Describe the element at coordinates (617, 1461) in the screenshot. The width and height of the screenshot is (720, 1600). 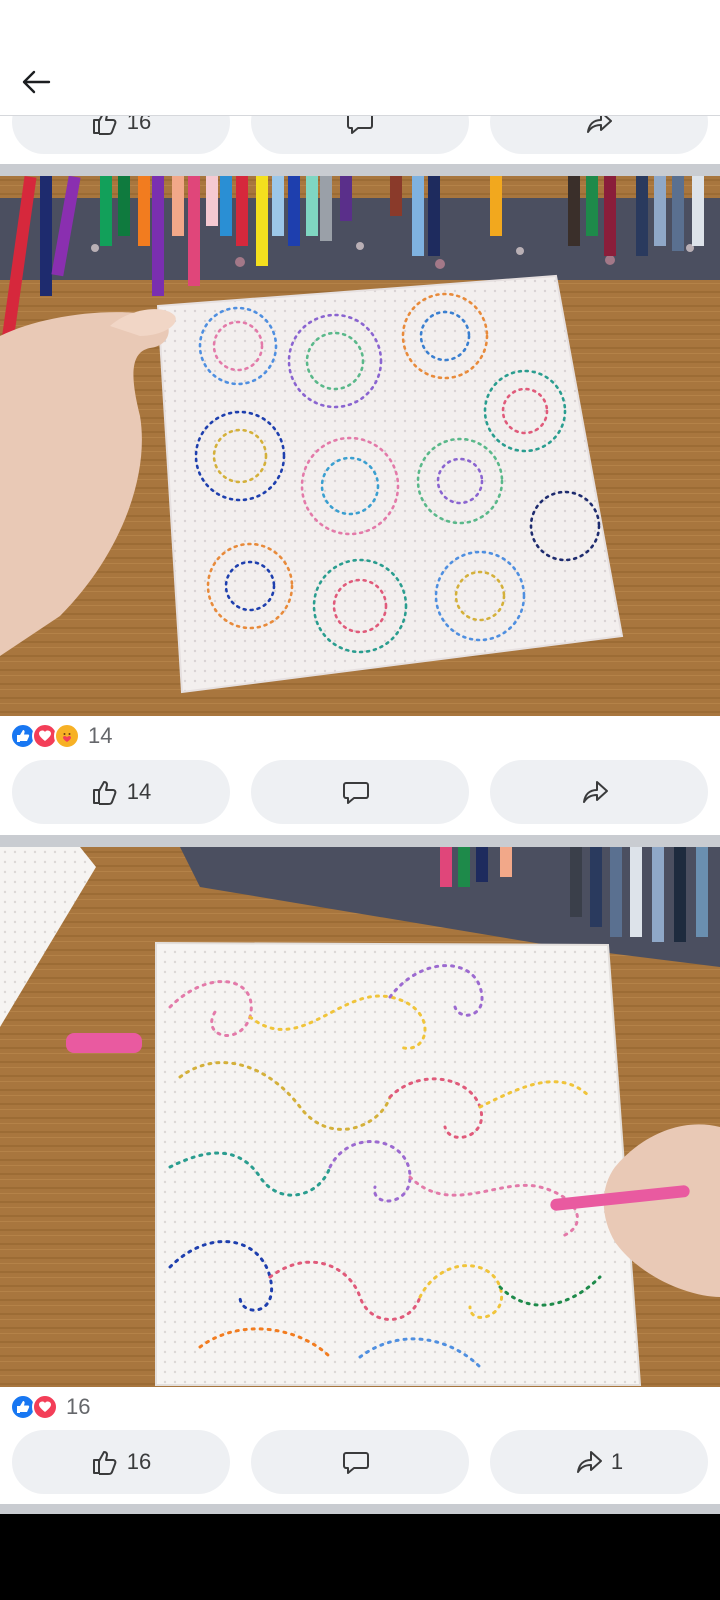
I see `share-count: 1` at that location.